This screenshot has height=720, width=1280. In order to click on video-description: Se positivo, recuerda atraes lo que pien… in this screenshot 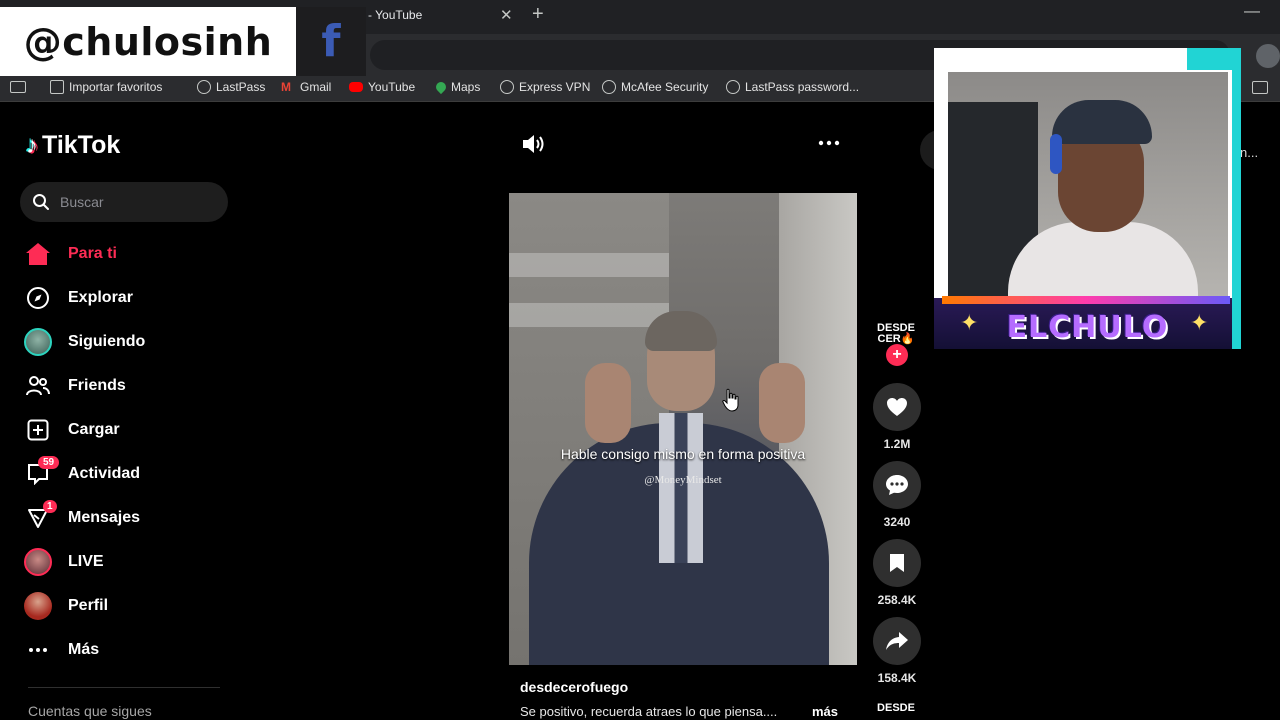, I will do `click(649, 711)`.